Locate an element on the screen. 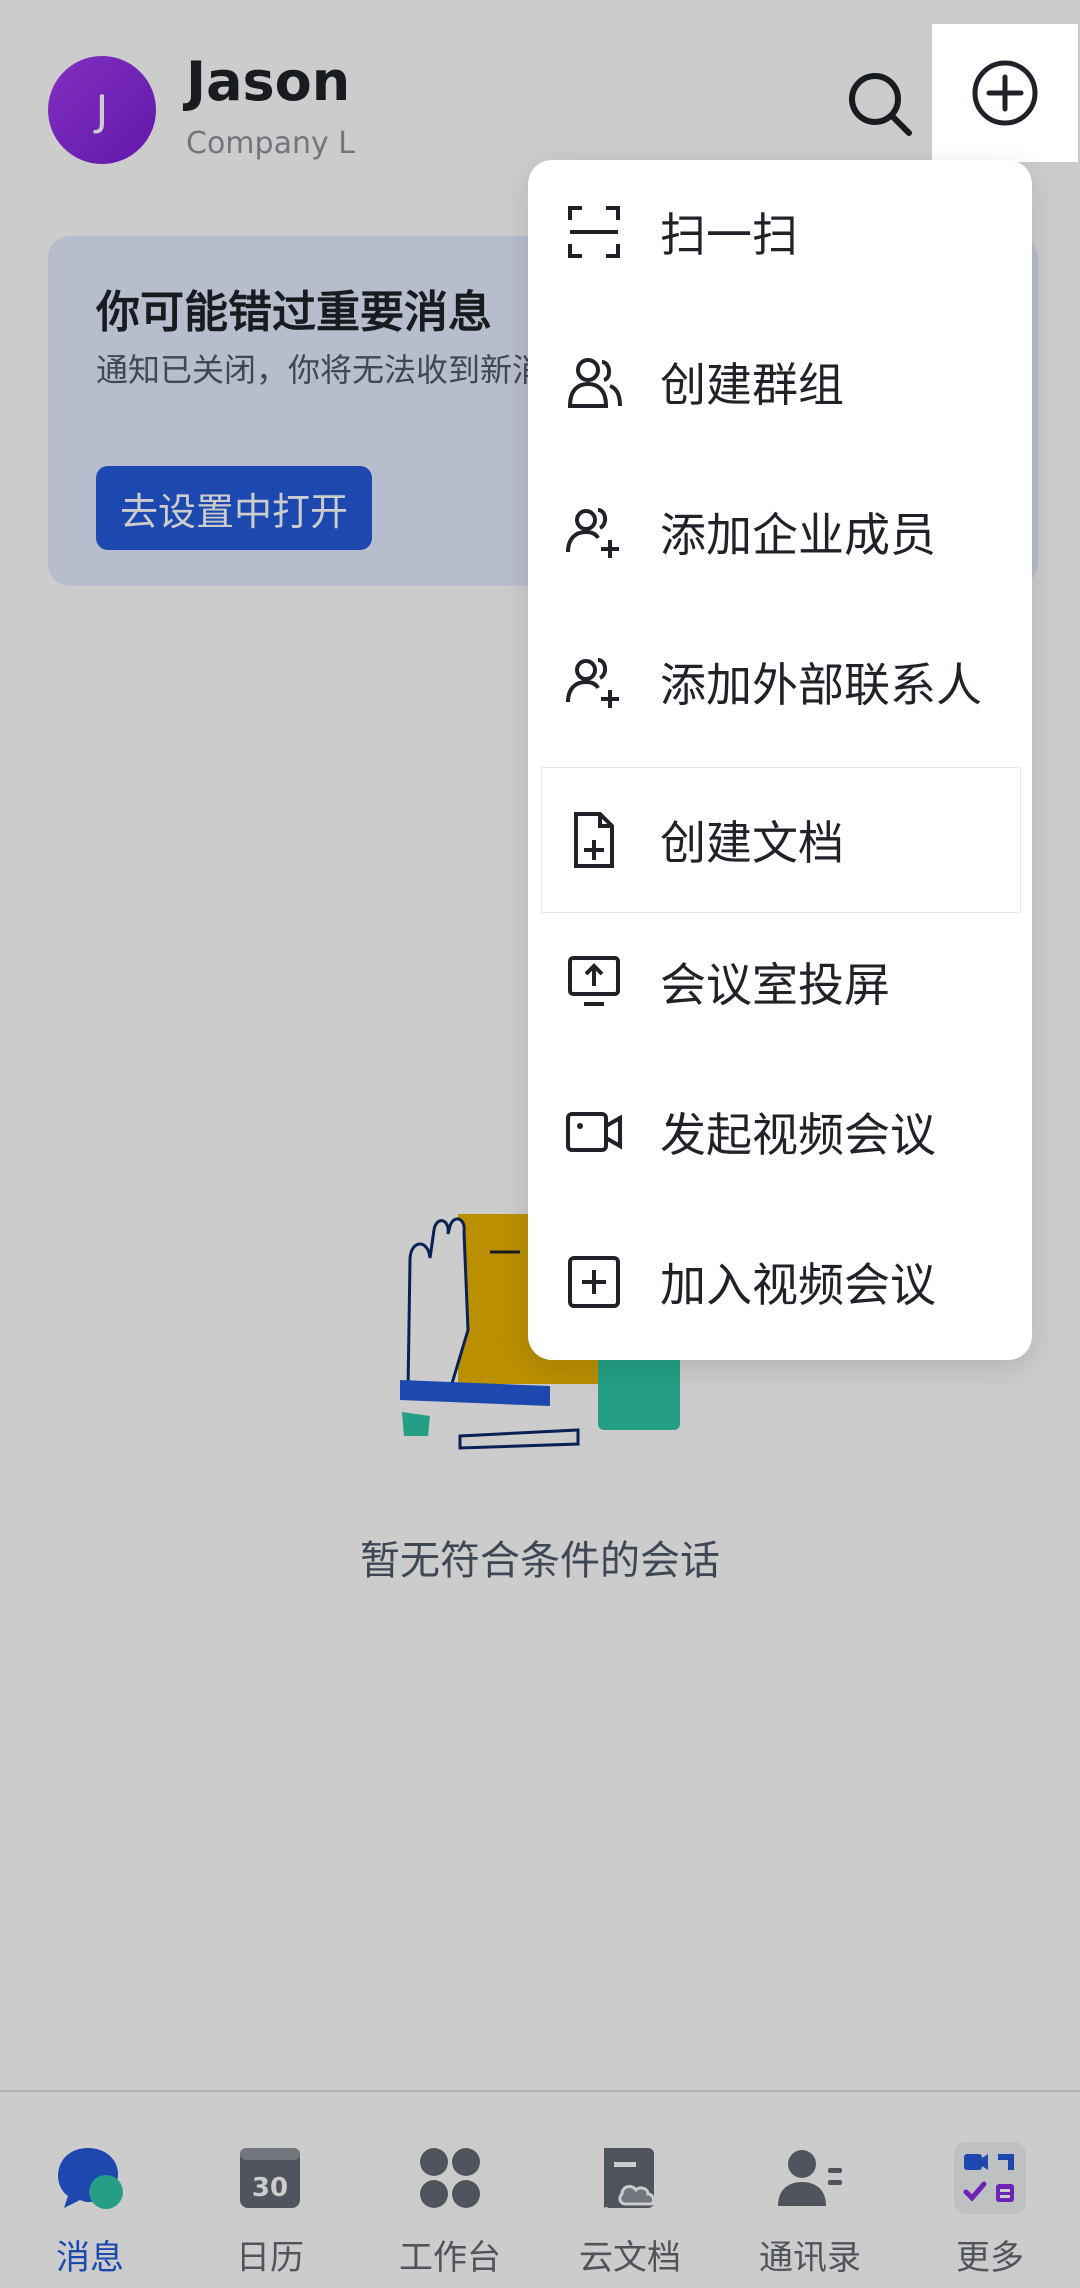 This screenshot has width=1080, height=2288. menu-item-scan: 扫一扫 is located at coordinates (780, 232).